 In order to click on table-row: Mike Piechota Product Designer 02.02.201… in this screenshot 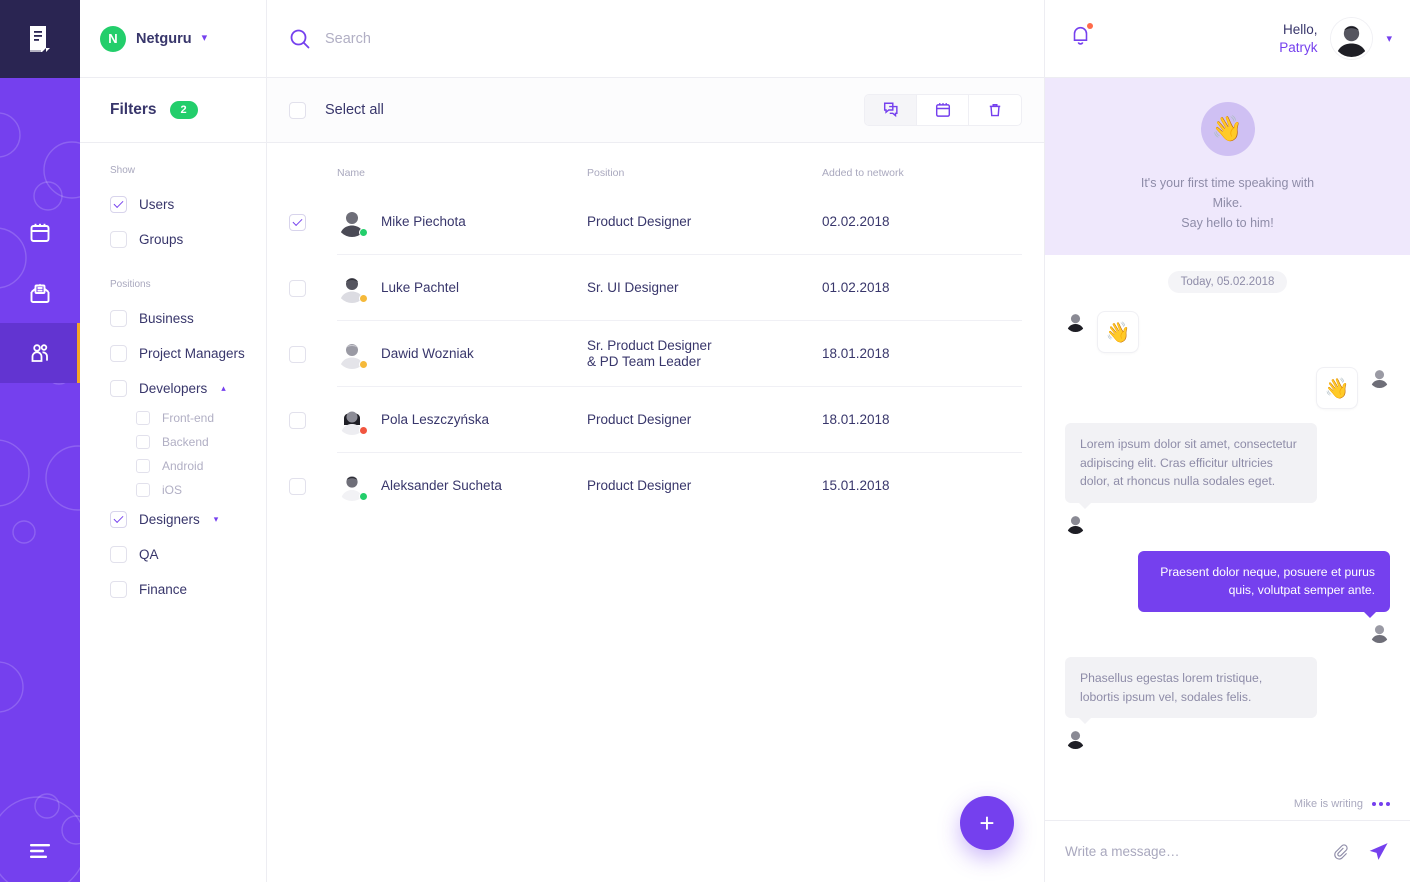, I will do `click(655, 222)`.